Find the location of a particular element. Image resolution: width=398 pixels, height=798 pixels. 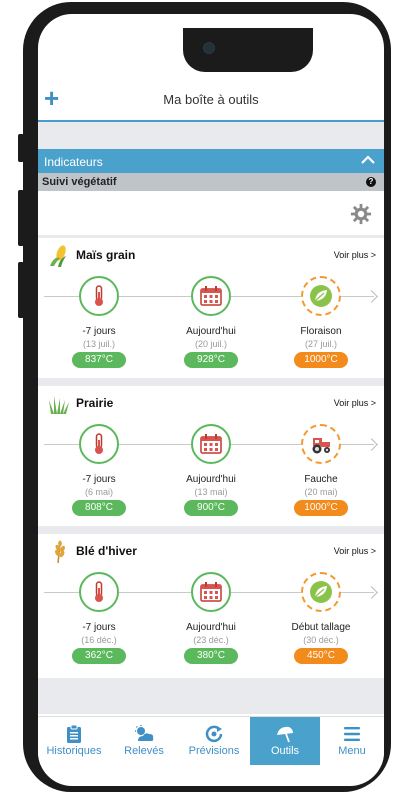

temperature-badge: 450°C is located at coordinates (321, 656).